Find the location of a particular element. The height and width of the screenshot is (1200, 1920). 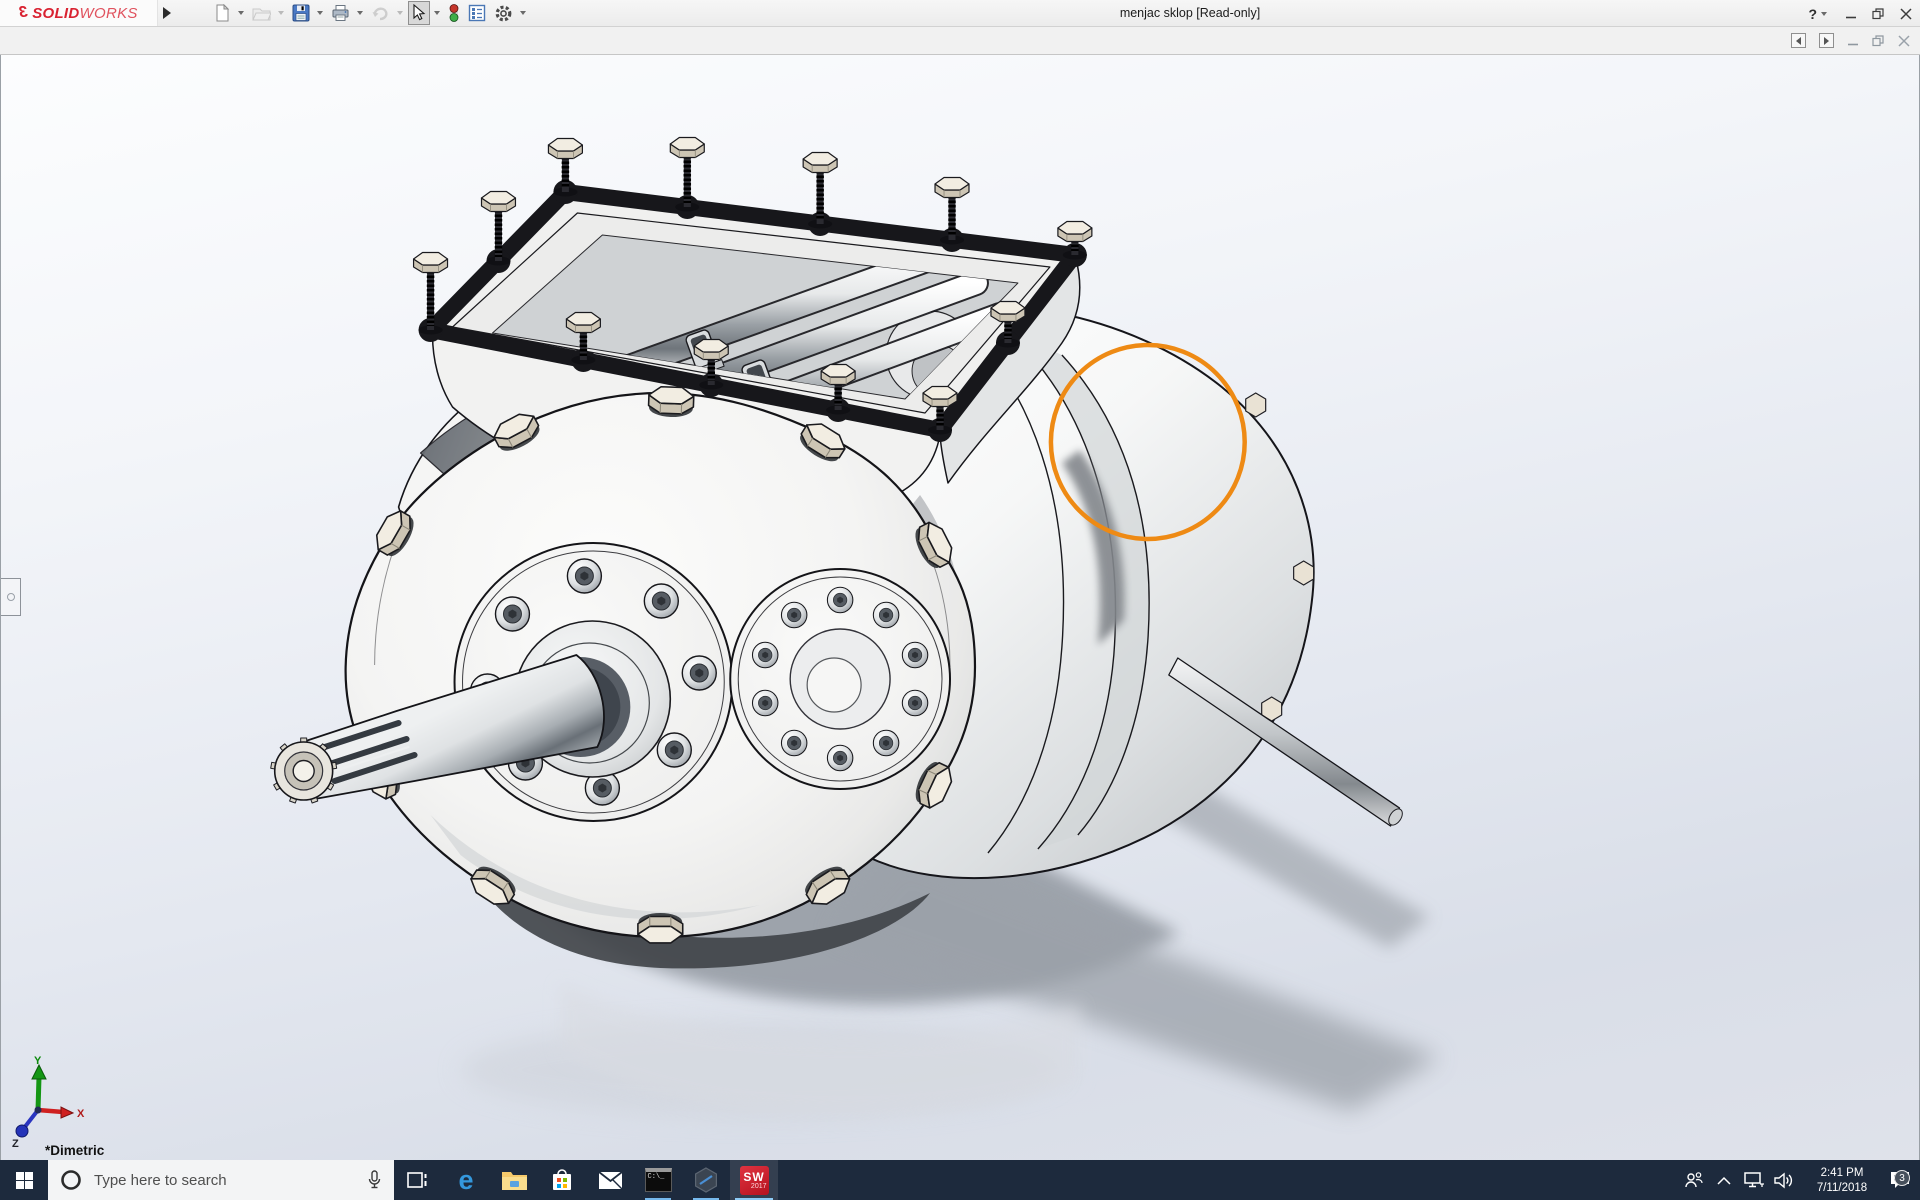

taskbar-edge: e is located at coordinates (466, 1180).